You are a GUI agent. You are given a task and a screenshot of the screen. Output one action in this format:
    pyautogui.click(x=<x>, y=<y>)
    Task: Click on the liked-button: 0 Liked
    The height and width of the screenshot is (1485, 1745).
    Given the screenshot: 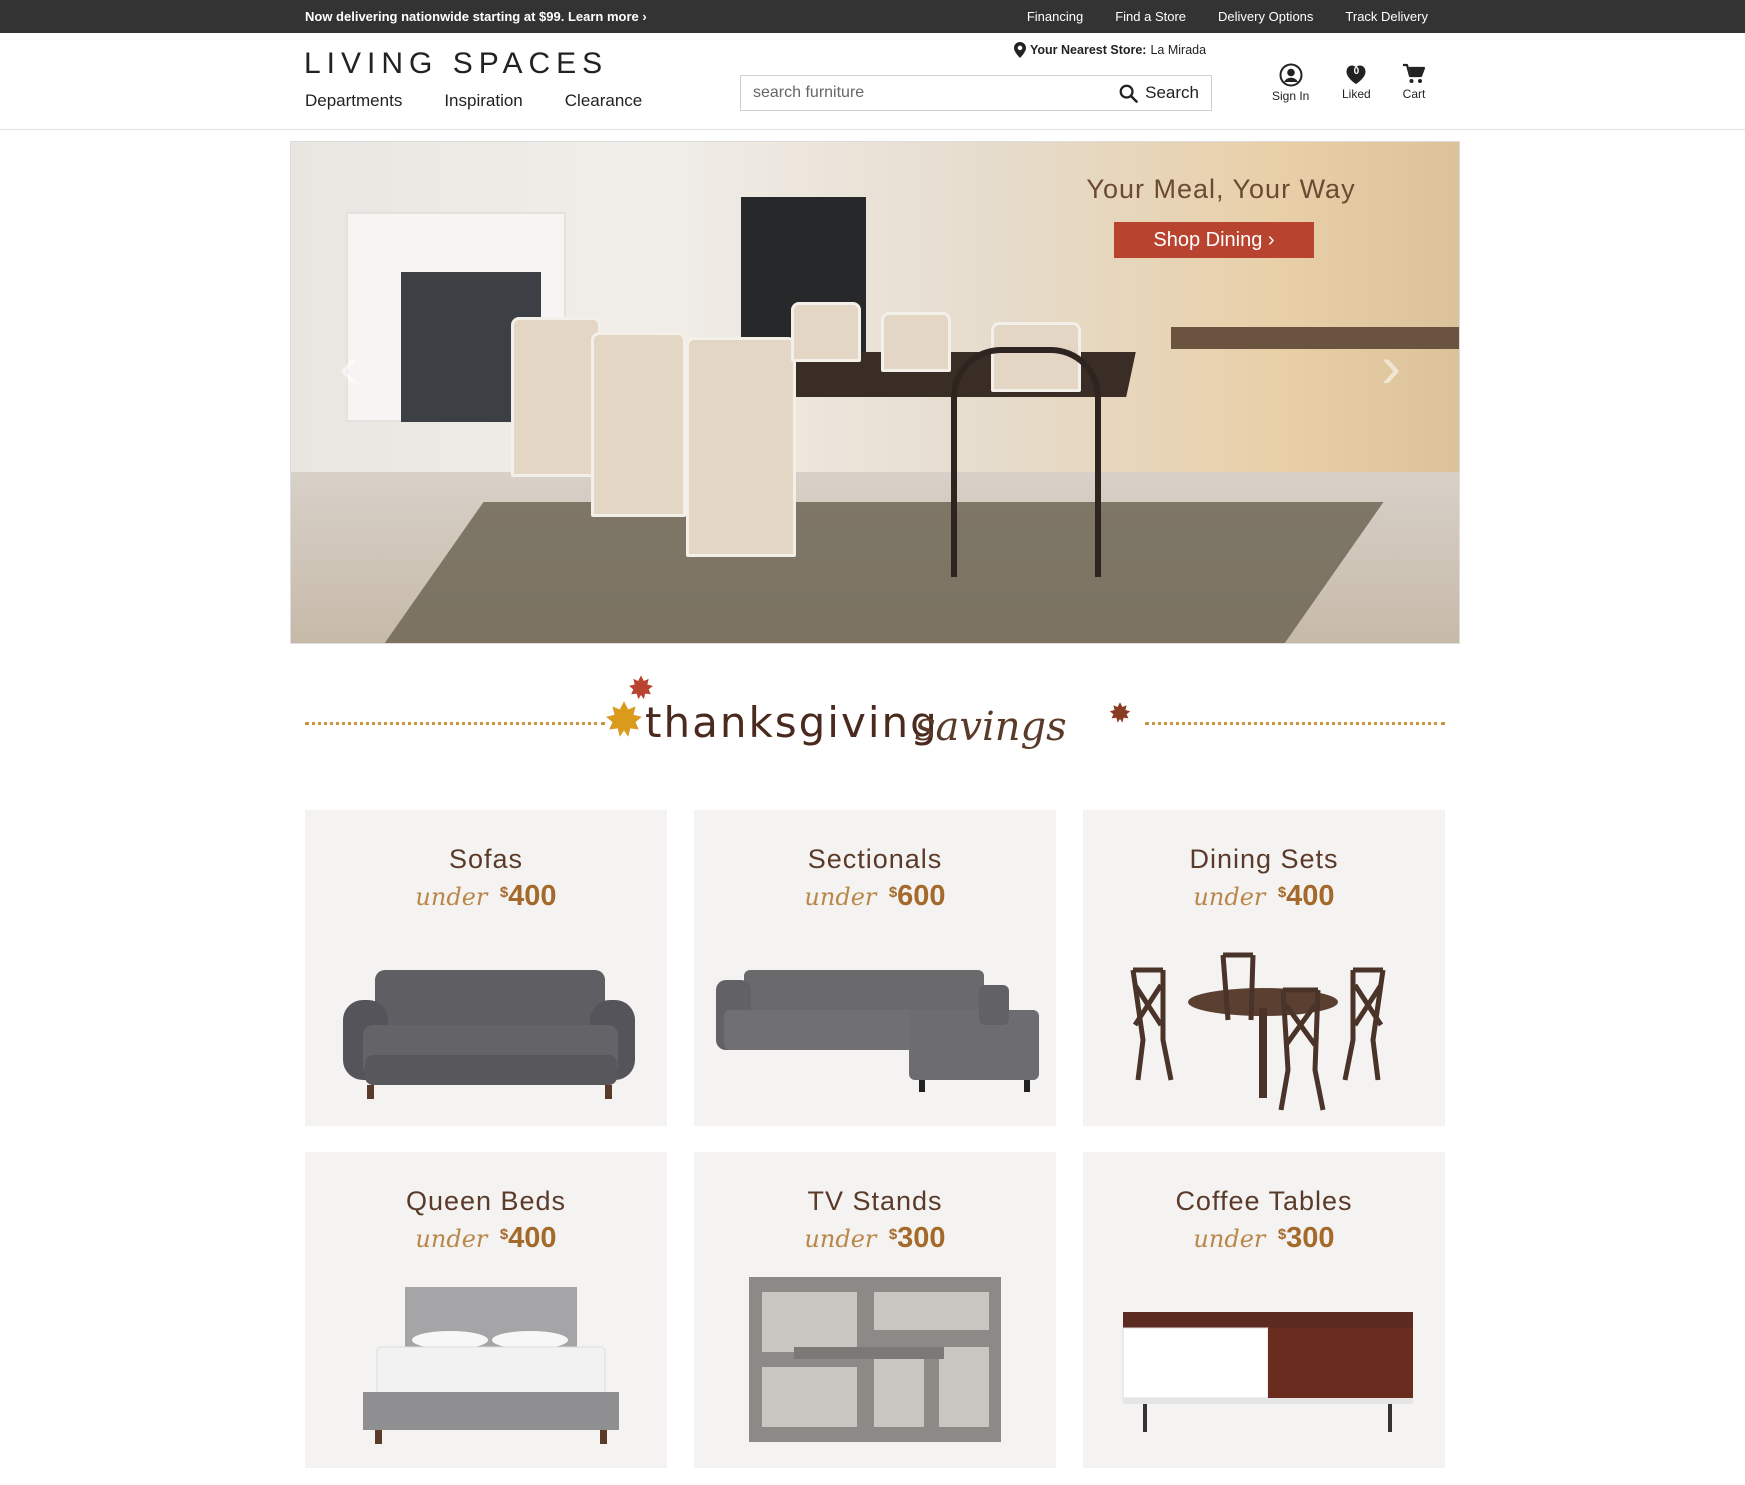 What is the action you would take?
    pyautogui.click(x=1356, y=82)
    